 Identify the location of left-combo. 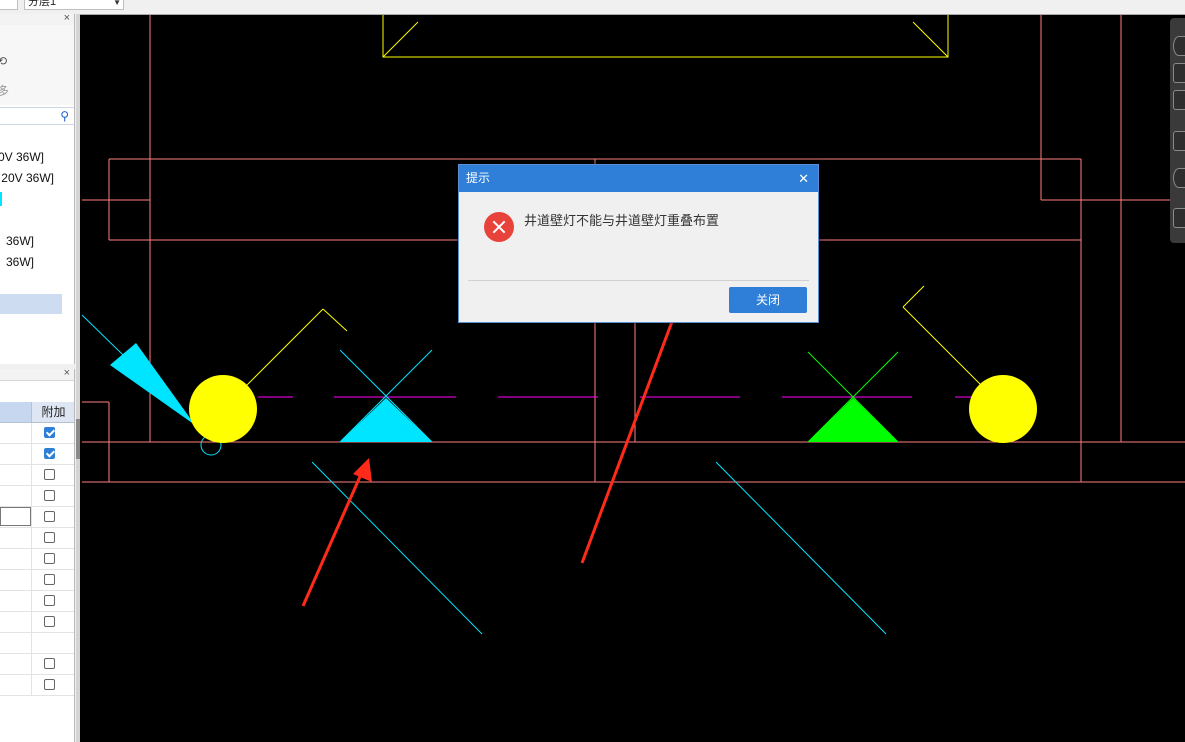
(9, 5).